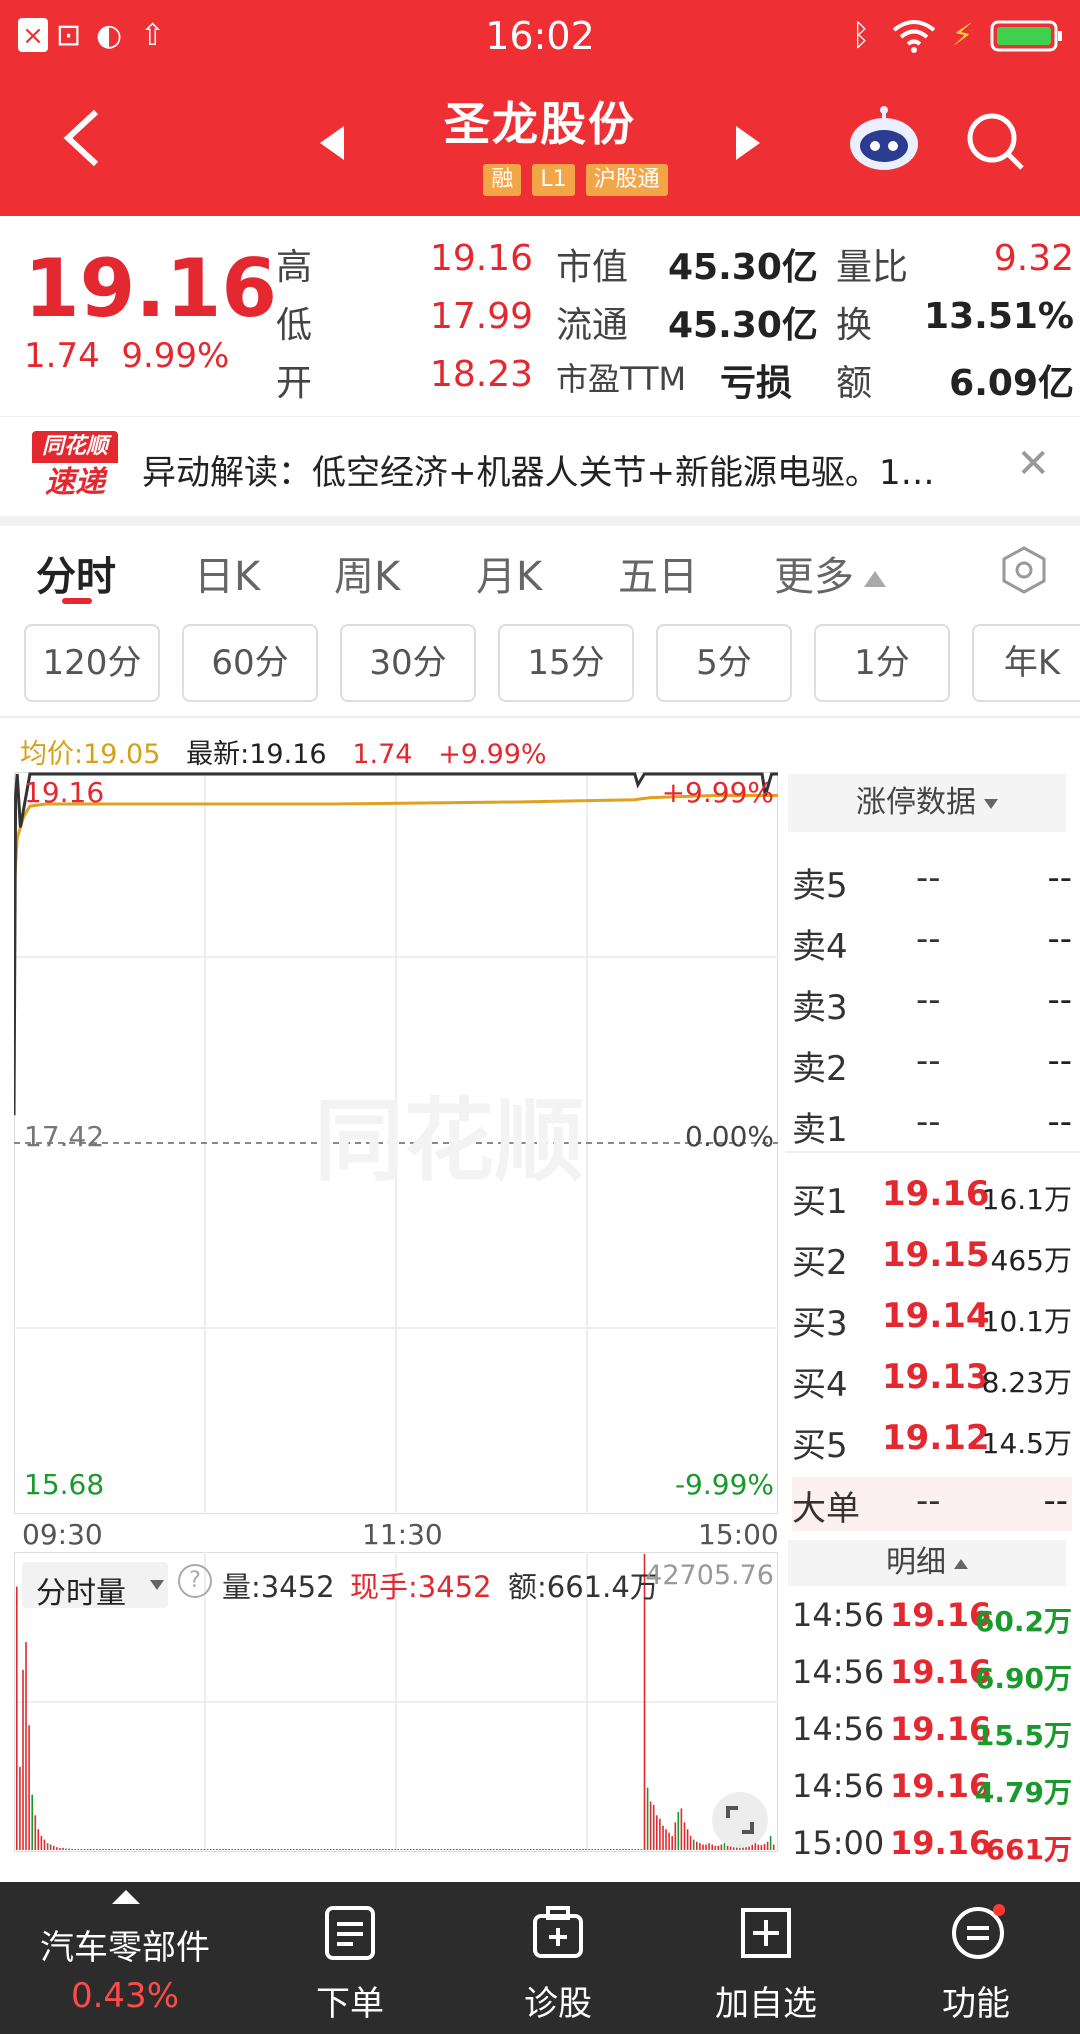  I want to click on detail-row: 14:56 19.16 15.5万, so click(934, 1732).